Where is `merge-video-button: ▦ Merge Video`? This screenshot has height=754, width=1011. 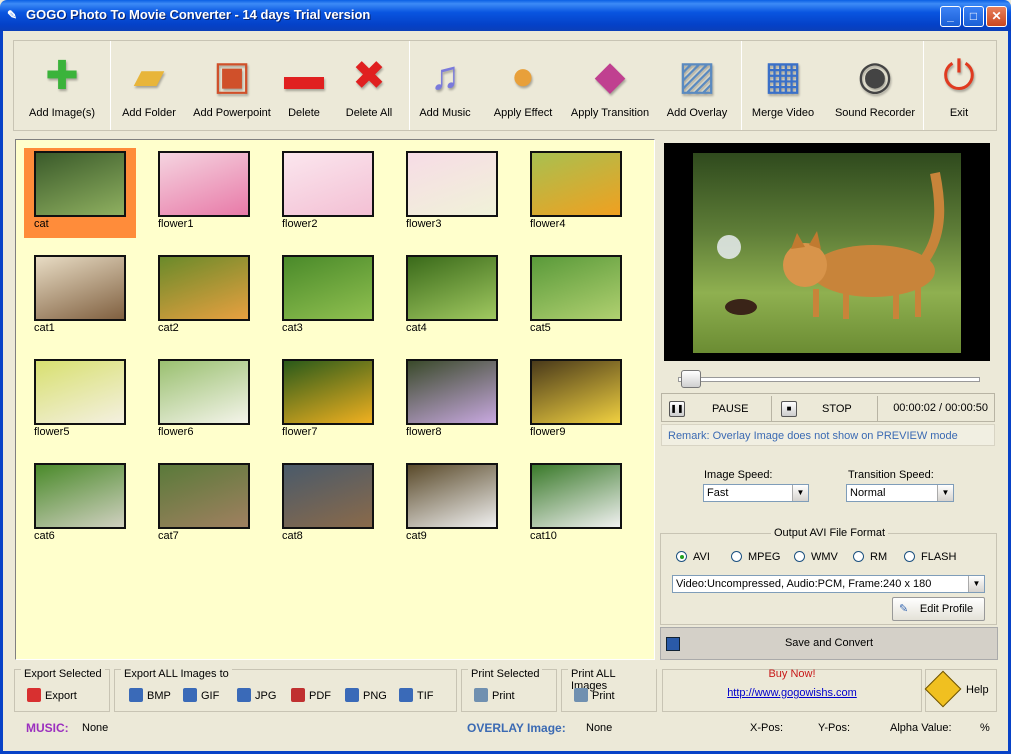
merge-video-button: ▦ Merge Video is located at coordinates (783, 85).